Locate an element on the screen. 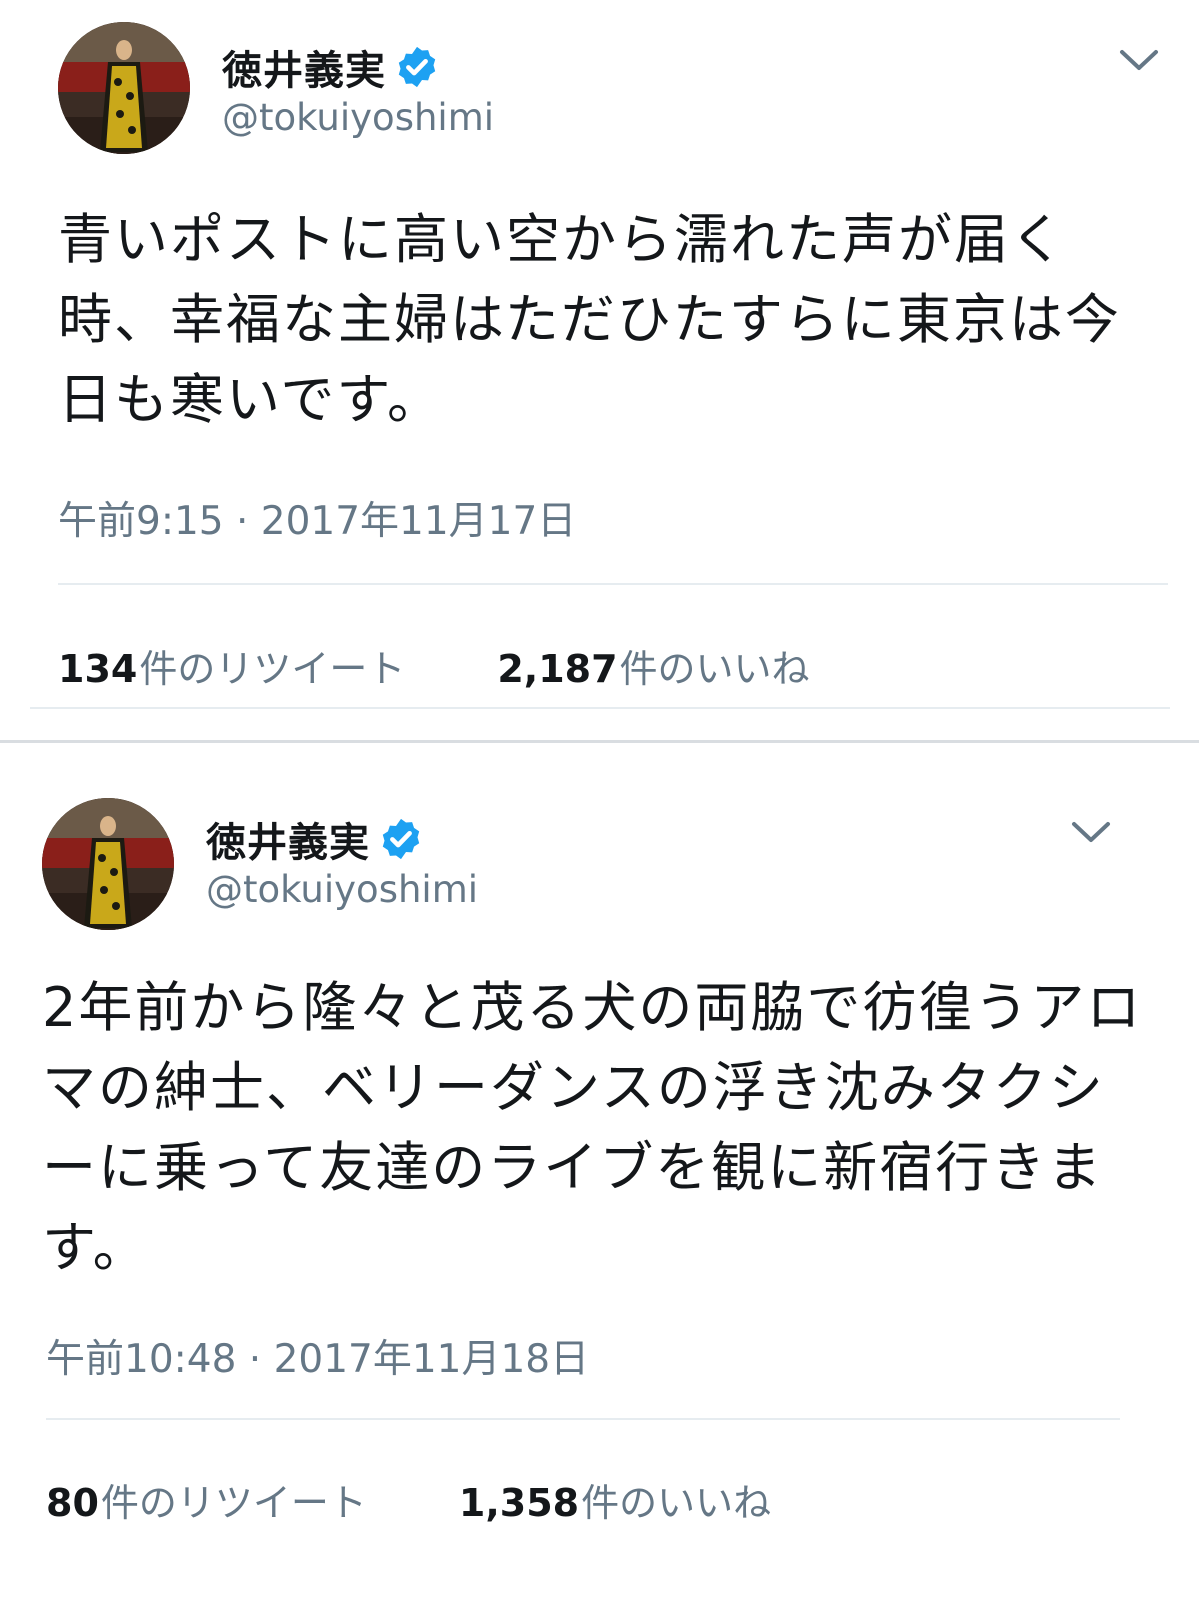  likes-stat: 1,358 件のいいね is located at coordinates (615, 1499).